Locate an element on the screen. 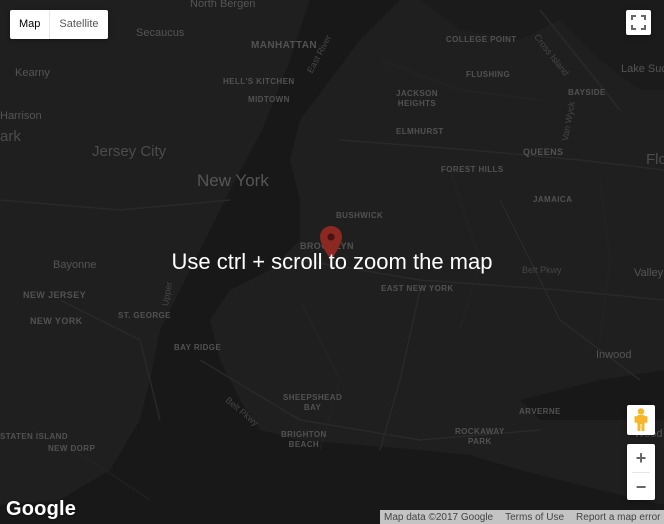 This screenshot has height=524, width=664. gesture-handling-message: Use ctrl + scroll to zoom the map is located at coordinates (332, 261).